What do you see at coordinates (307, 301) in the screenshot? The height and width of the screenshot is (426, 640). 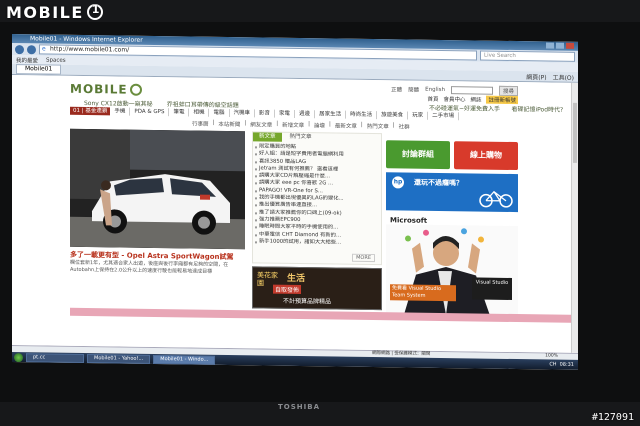 I see `banner-line: 不計預算品牌精品` at bounding box center [307, 301].